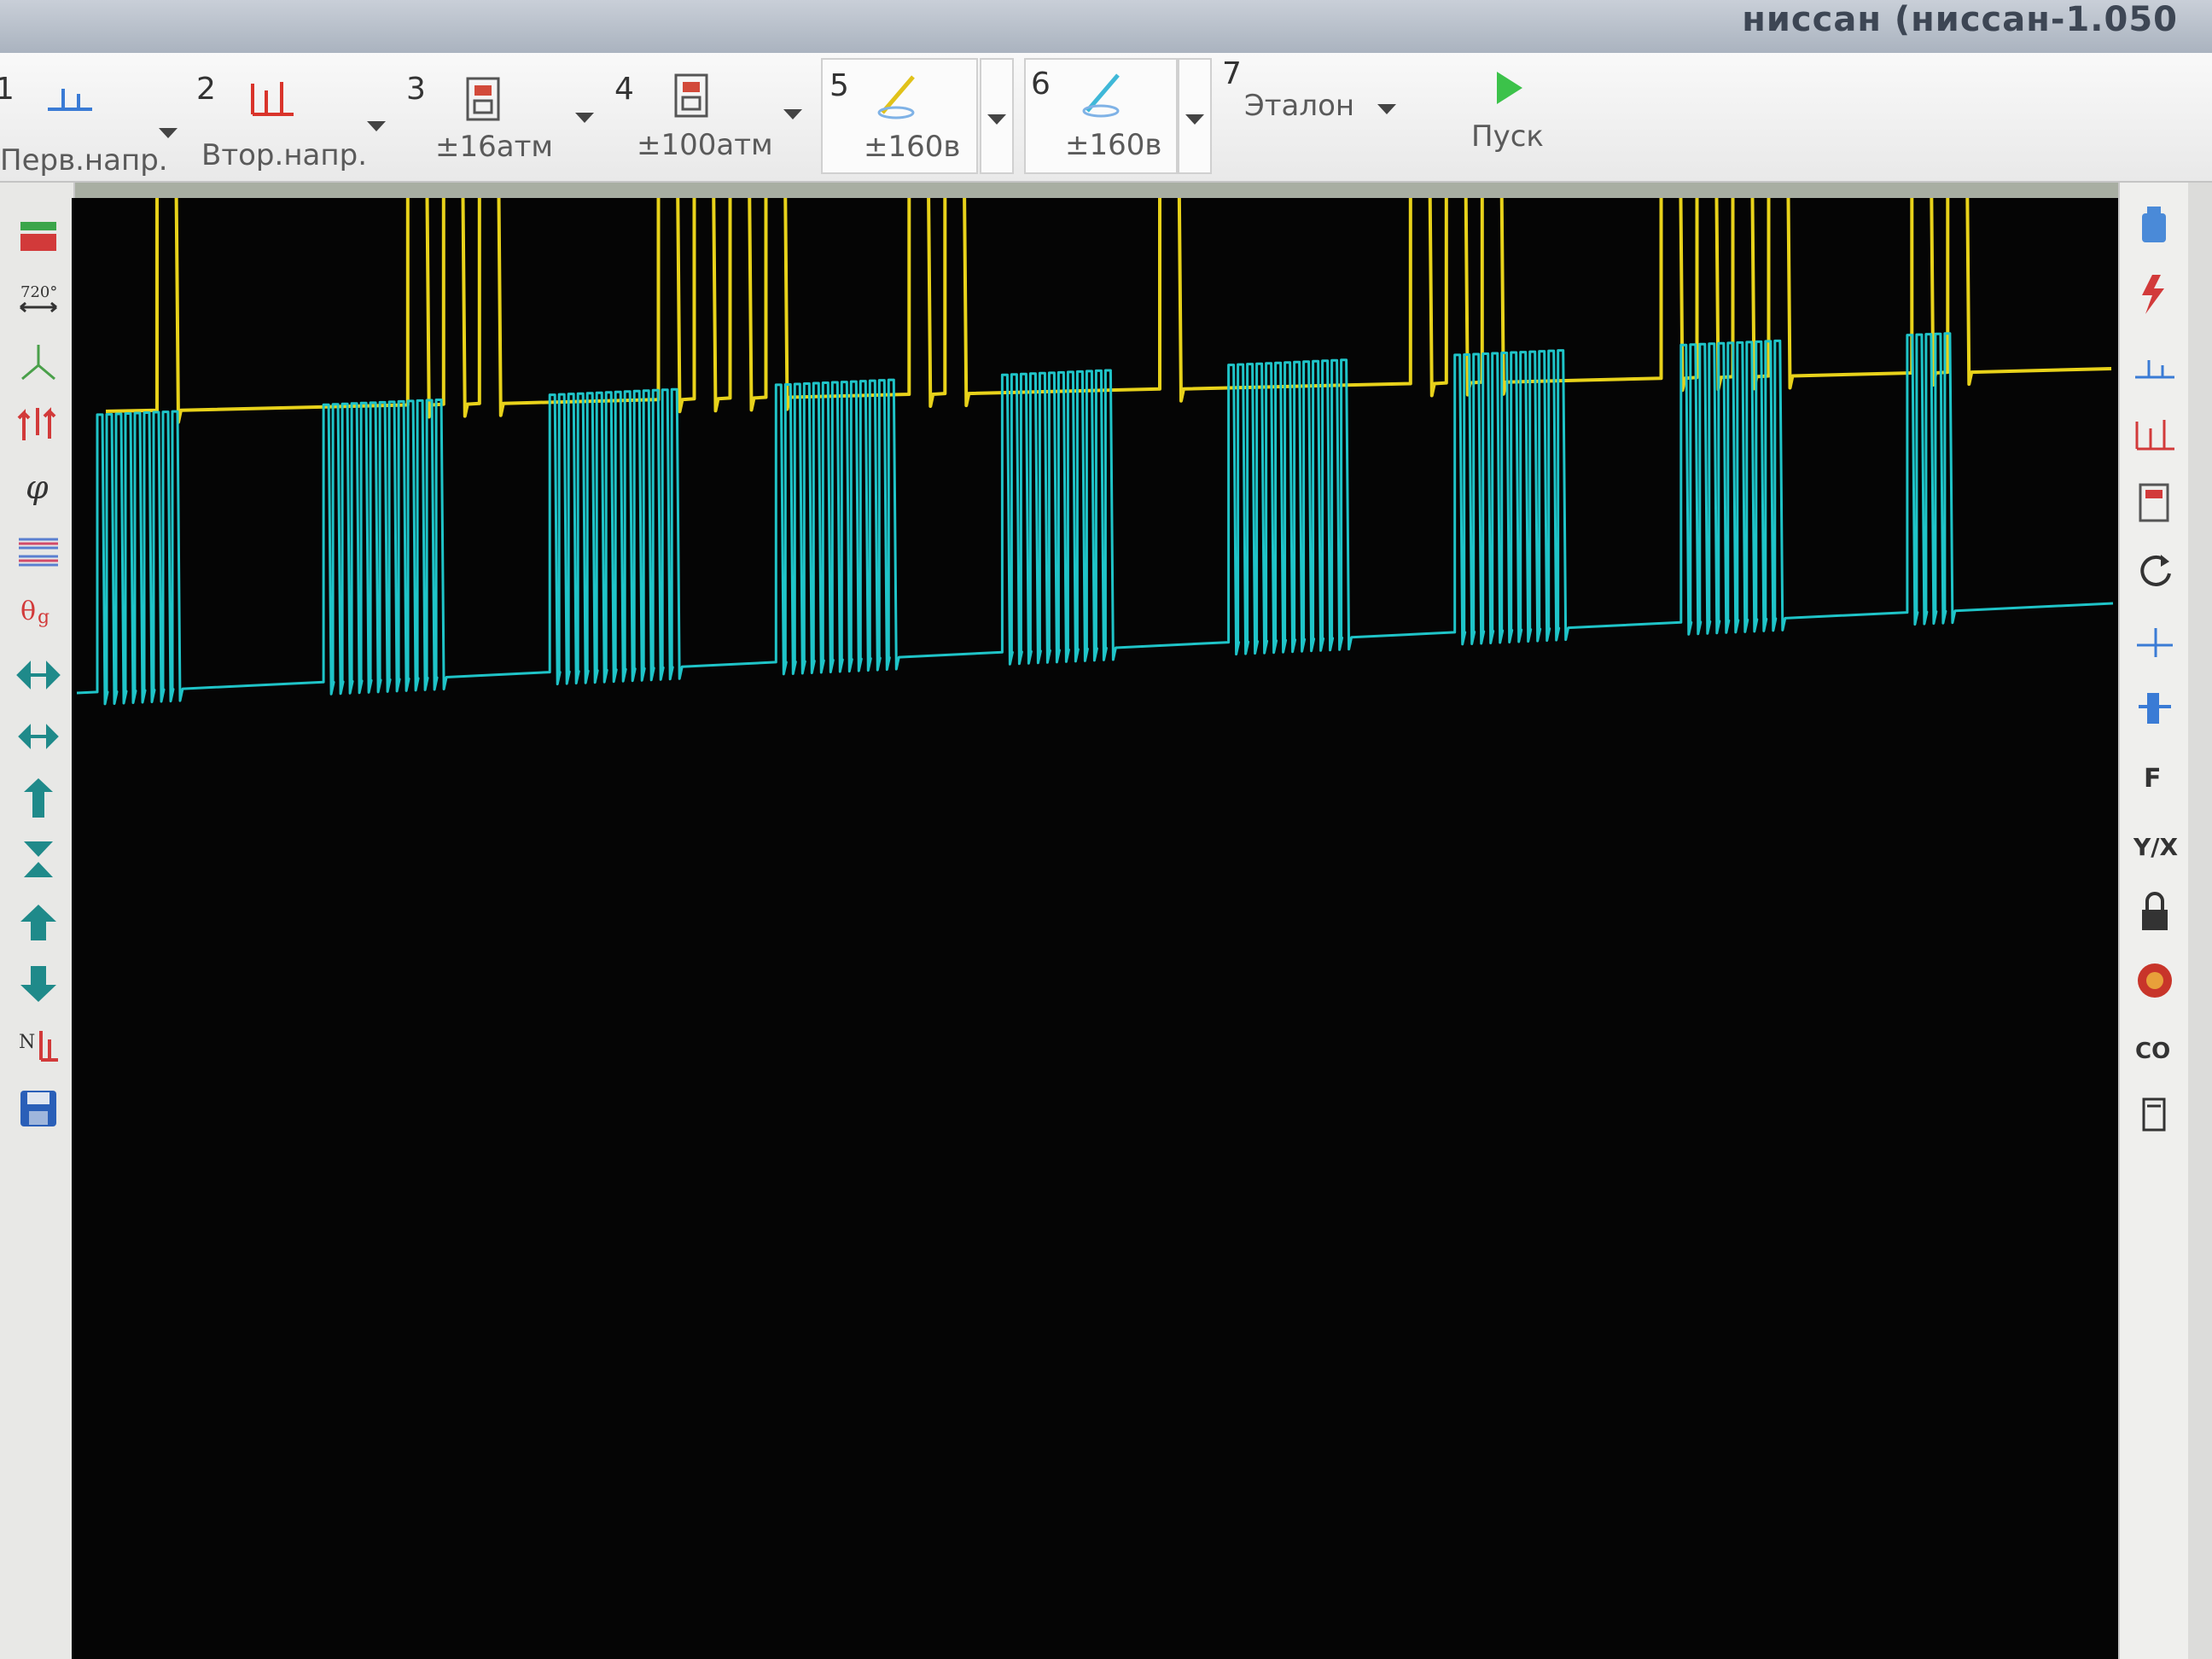  What do you see at coordinates (38, 1045) in the screenshot?
I see `marker-icon: N` at bounding box center [38, 1045].